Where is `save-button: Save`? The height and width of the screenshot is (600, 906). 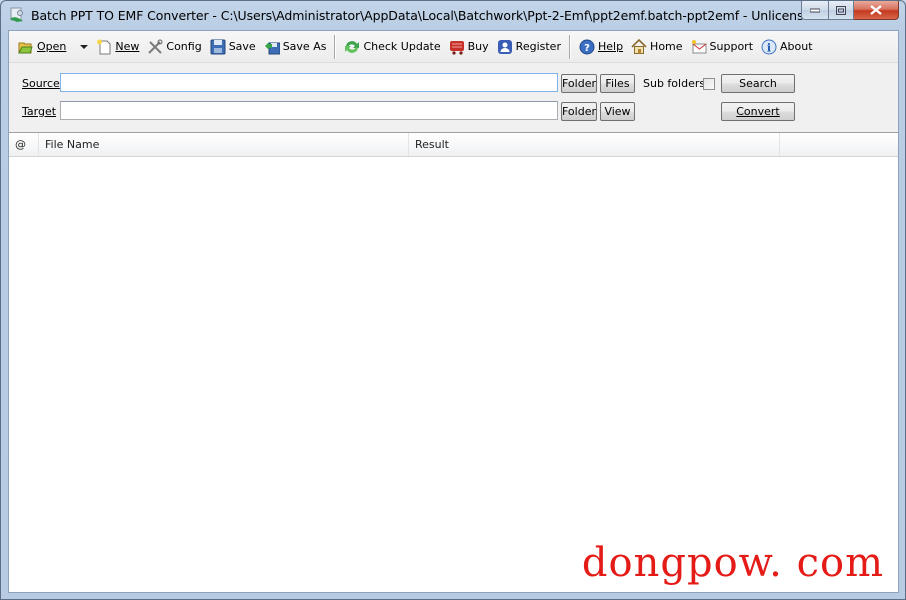 save-button: Save is located at coordinates (233, 47).